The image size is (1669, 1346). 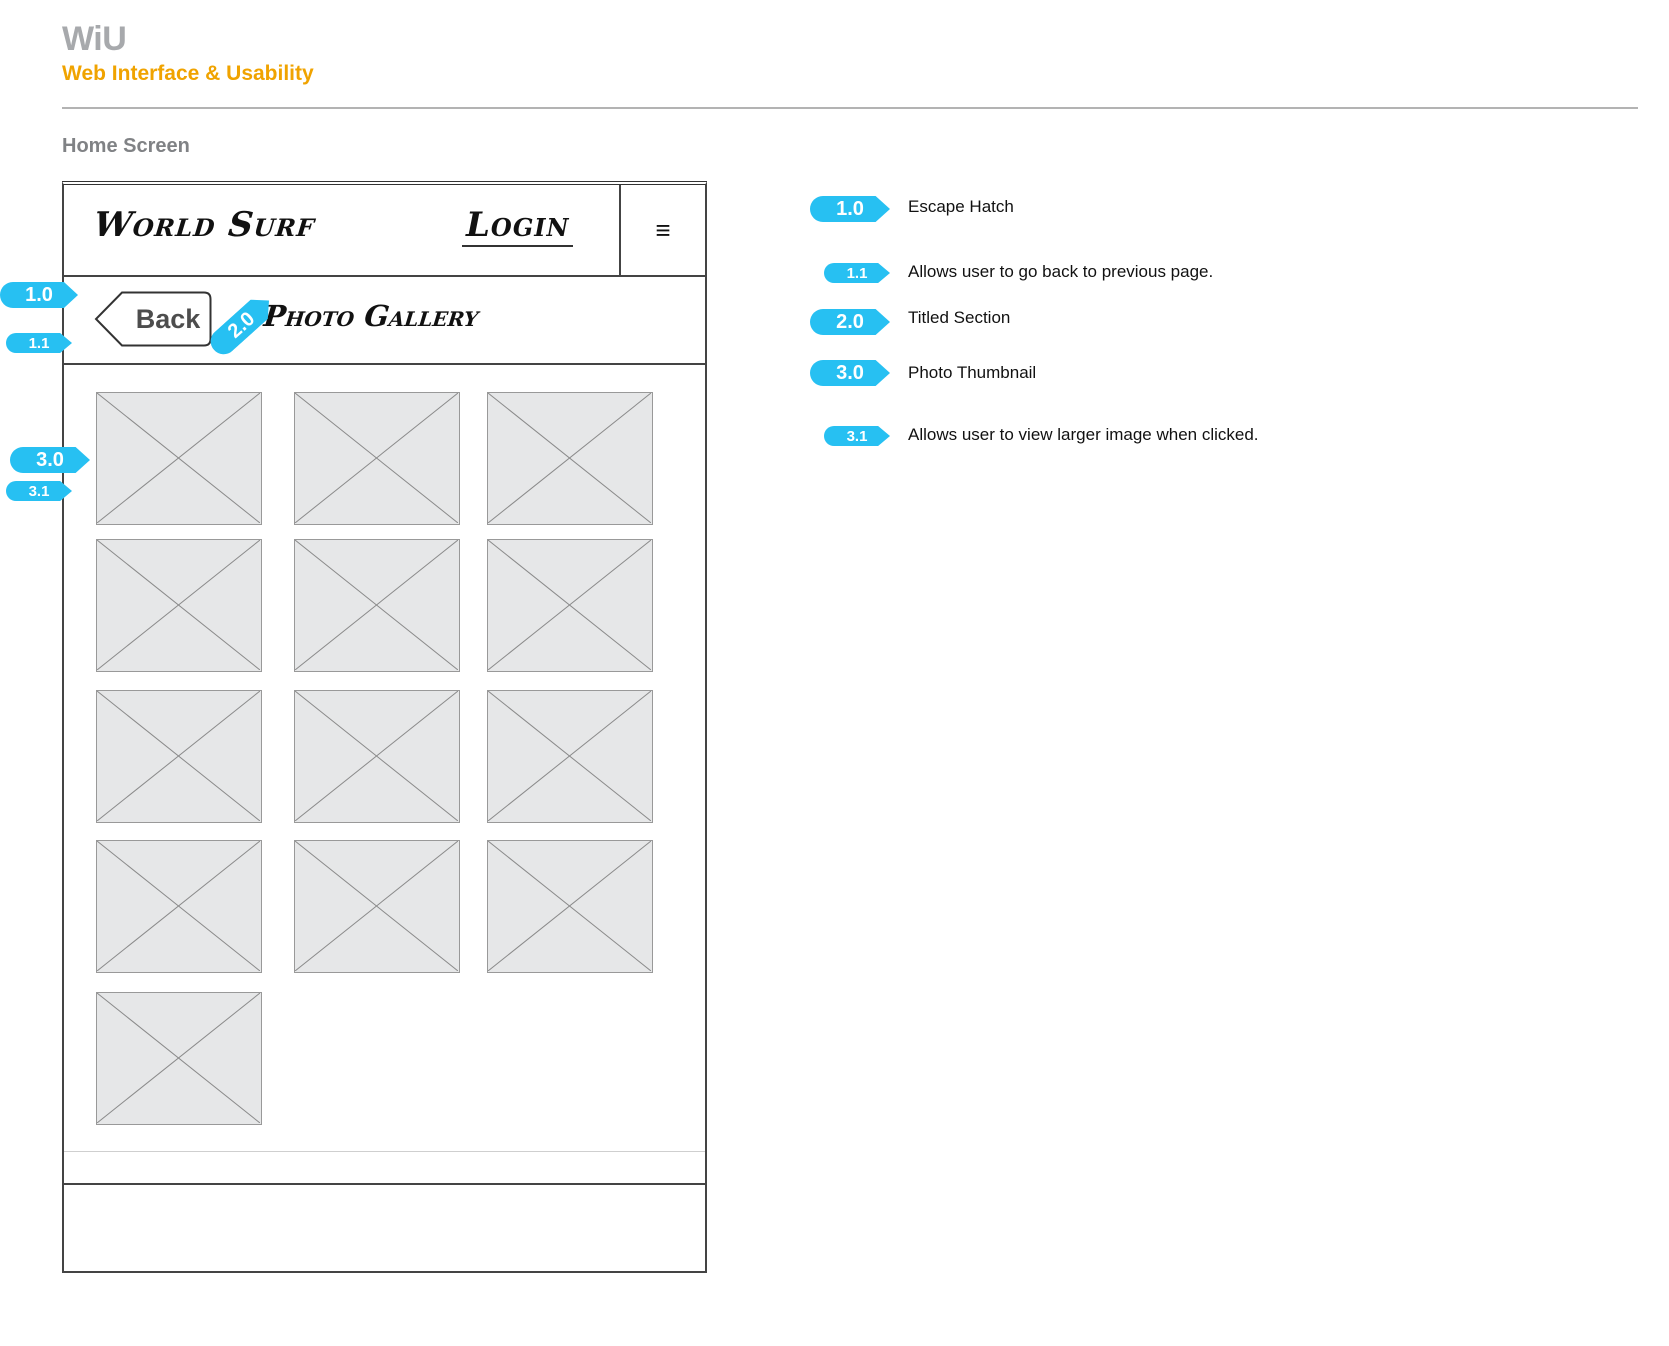 I want to click on callout-1-0: 1.0, so click(x=39, y=295).